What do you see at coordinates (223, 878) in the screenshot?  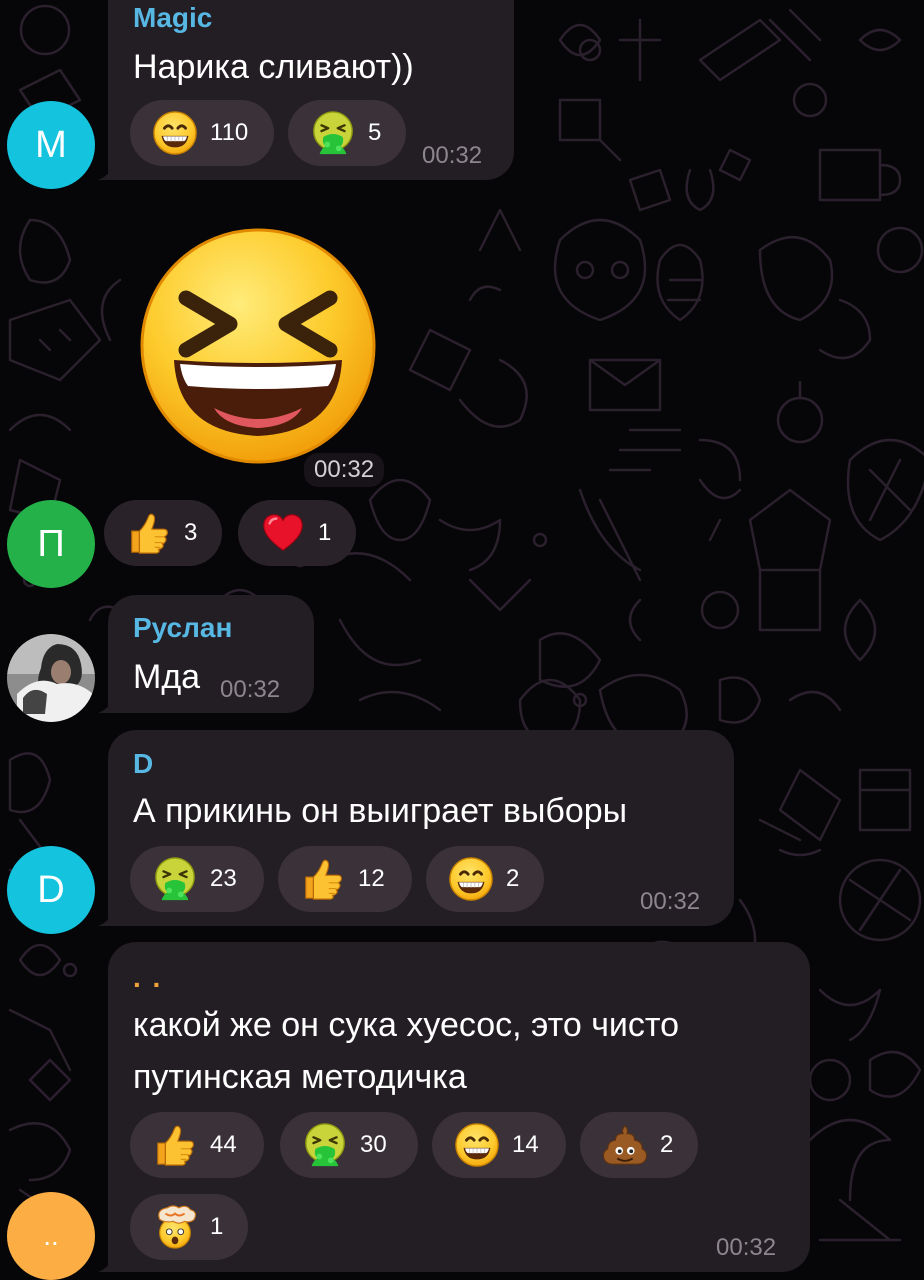 I see `reaction-count: 23` at bounding box center [223, 878].